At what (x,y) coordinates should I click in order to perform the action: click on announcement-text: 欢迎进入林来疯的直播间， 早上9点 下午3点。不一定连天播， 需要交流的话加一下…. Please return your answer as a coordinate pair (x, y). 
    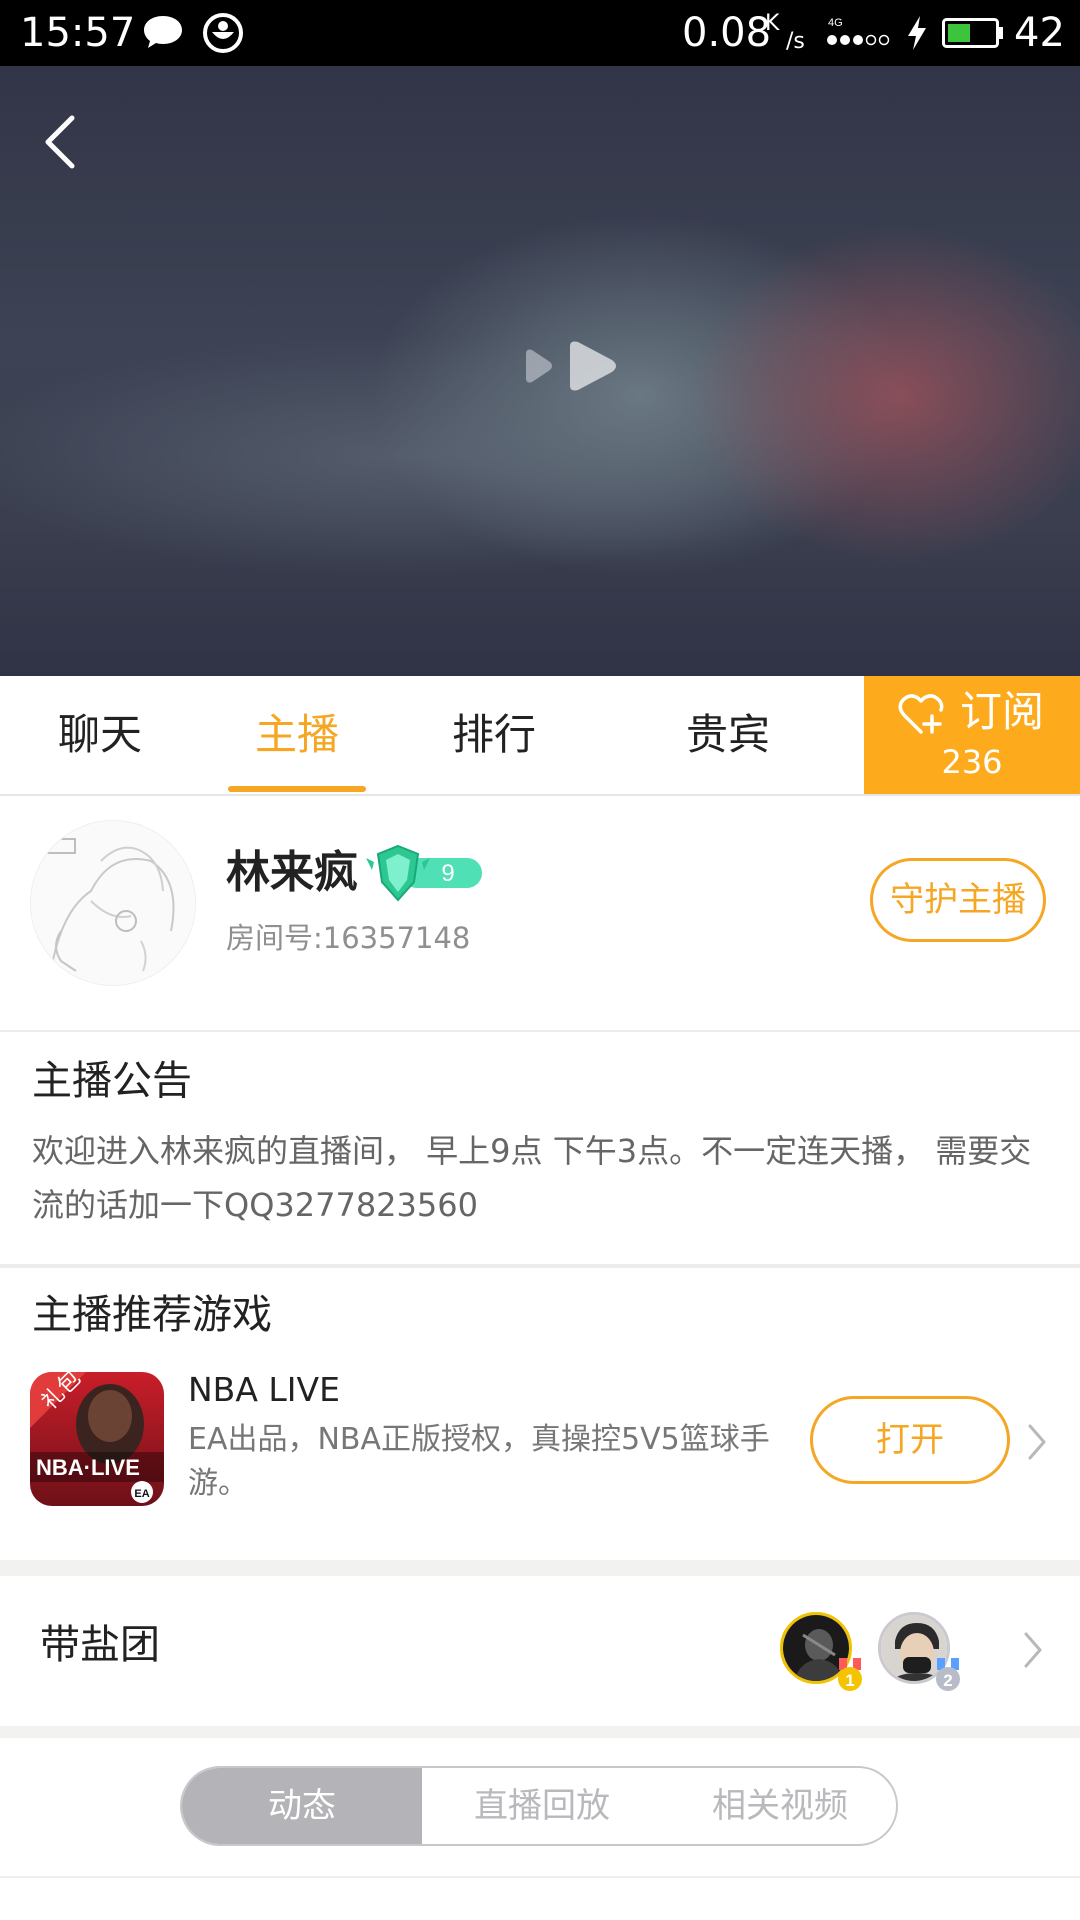
    Looking at the image, I should click on (532, 1178).